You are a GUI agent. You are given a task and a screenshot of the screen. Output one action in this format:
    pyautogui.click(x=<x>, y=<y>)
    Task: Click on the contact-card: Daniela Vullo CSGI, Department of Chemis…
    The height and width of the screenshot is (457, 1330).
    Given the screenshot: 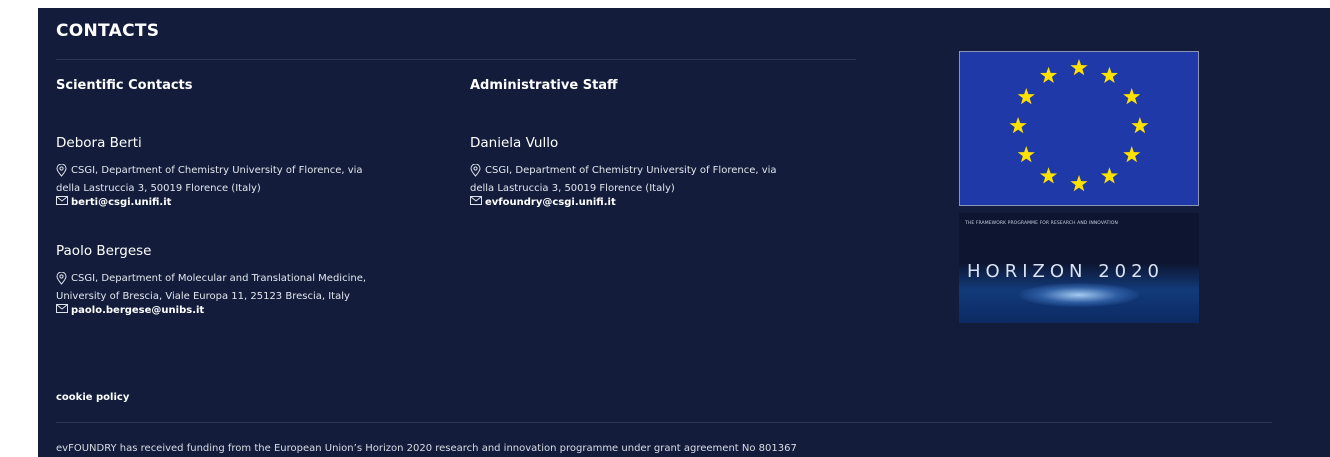 What is the action you would take?
    pyautogui.click(x=670, y=172)
    